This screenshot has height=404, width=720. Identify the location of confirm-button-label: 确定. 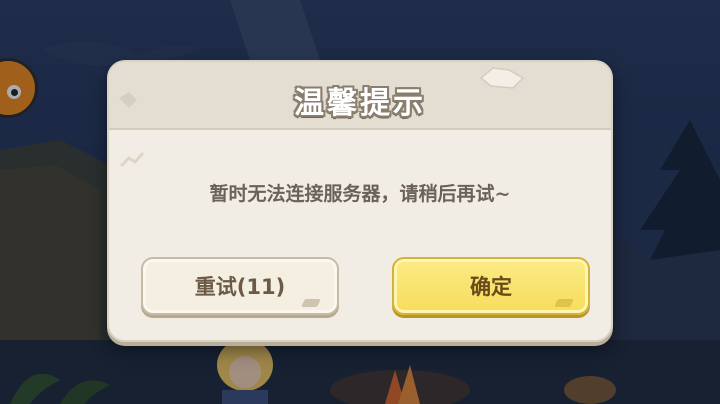
(491, 287).